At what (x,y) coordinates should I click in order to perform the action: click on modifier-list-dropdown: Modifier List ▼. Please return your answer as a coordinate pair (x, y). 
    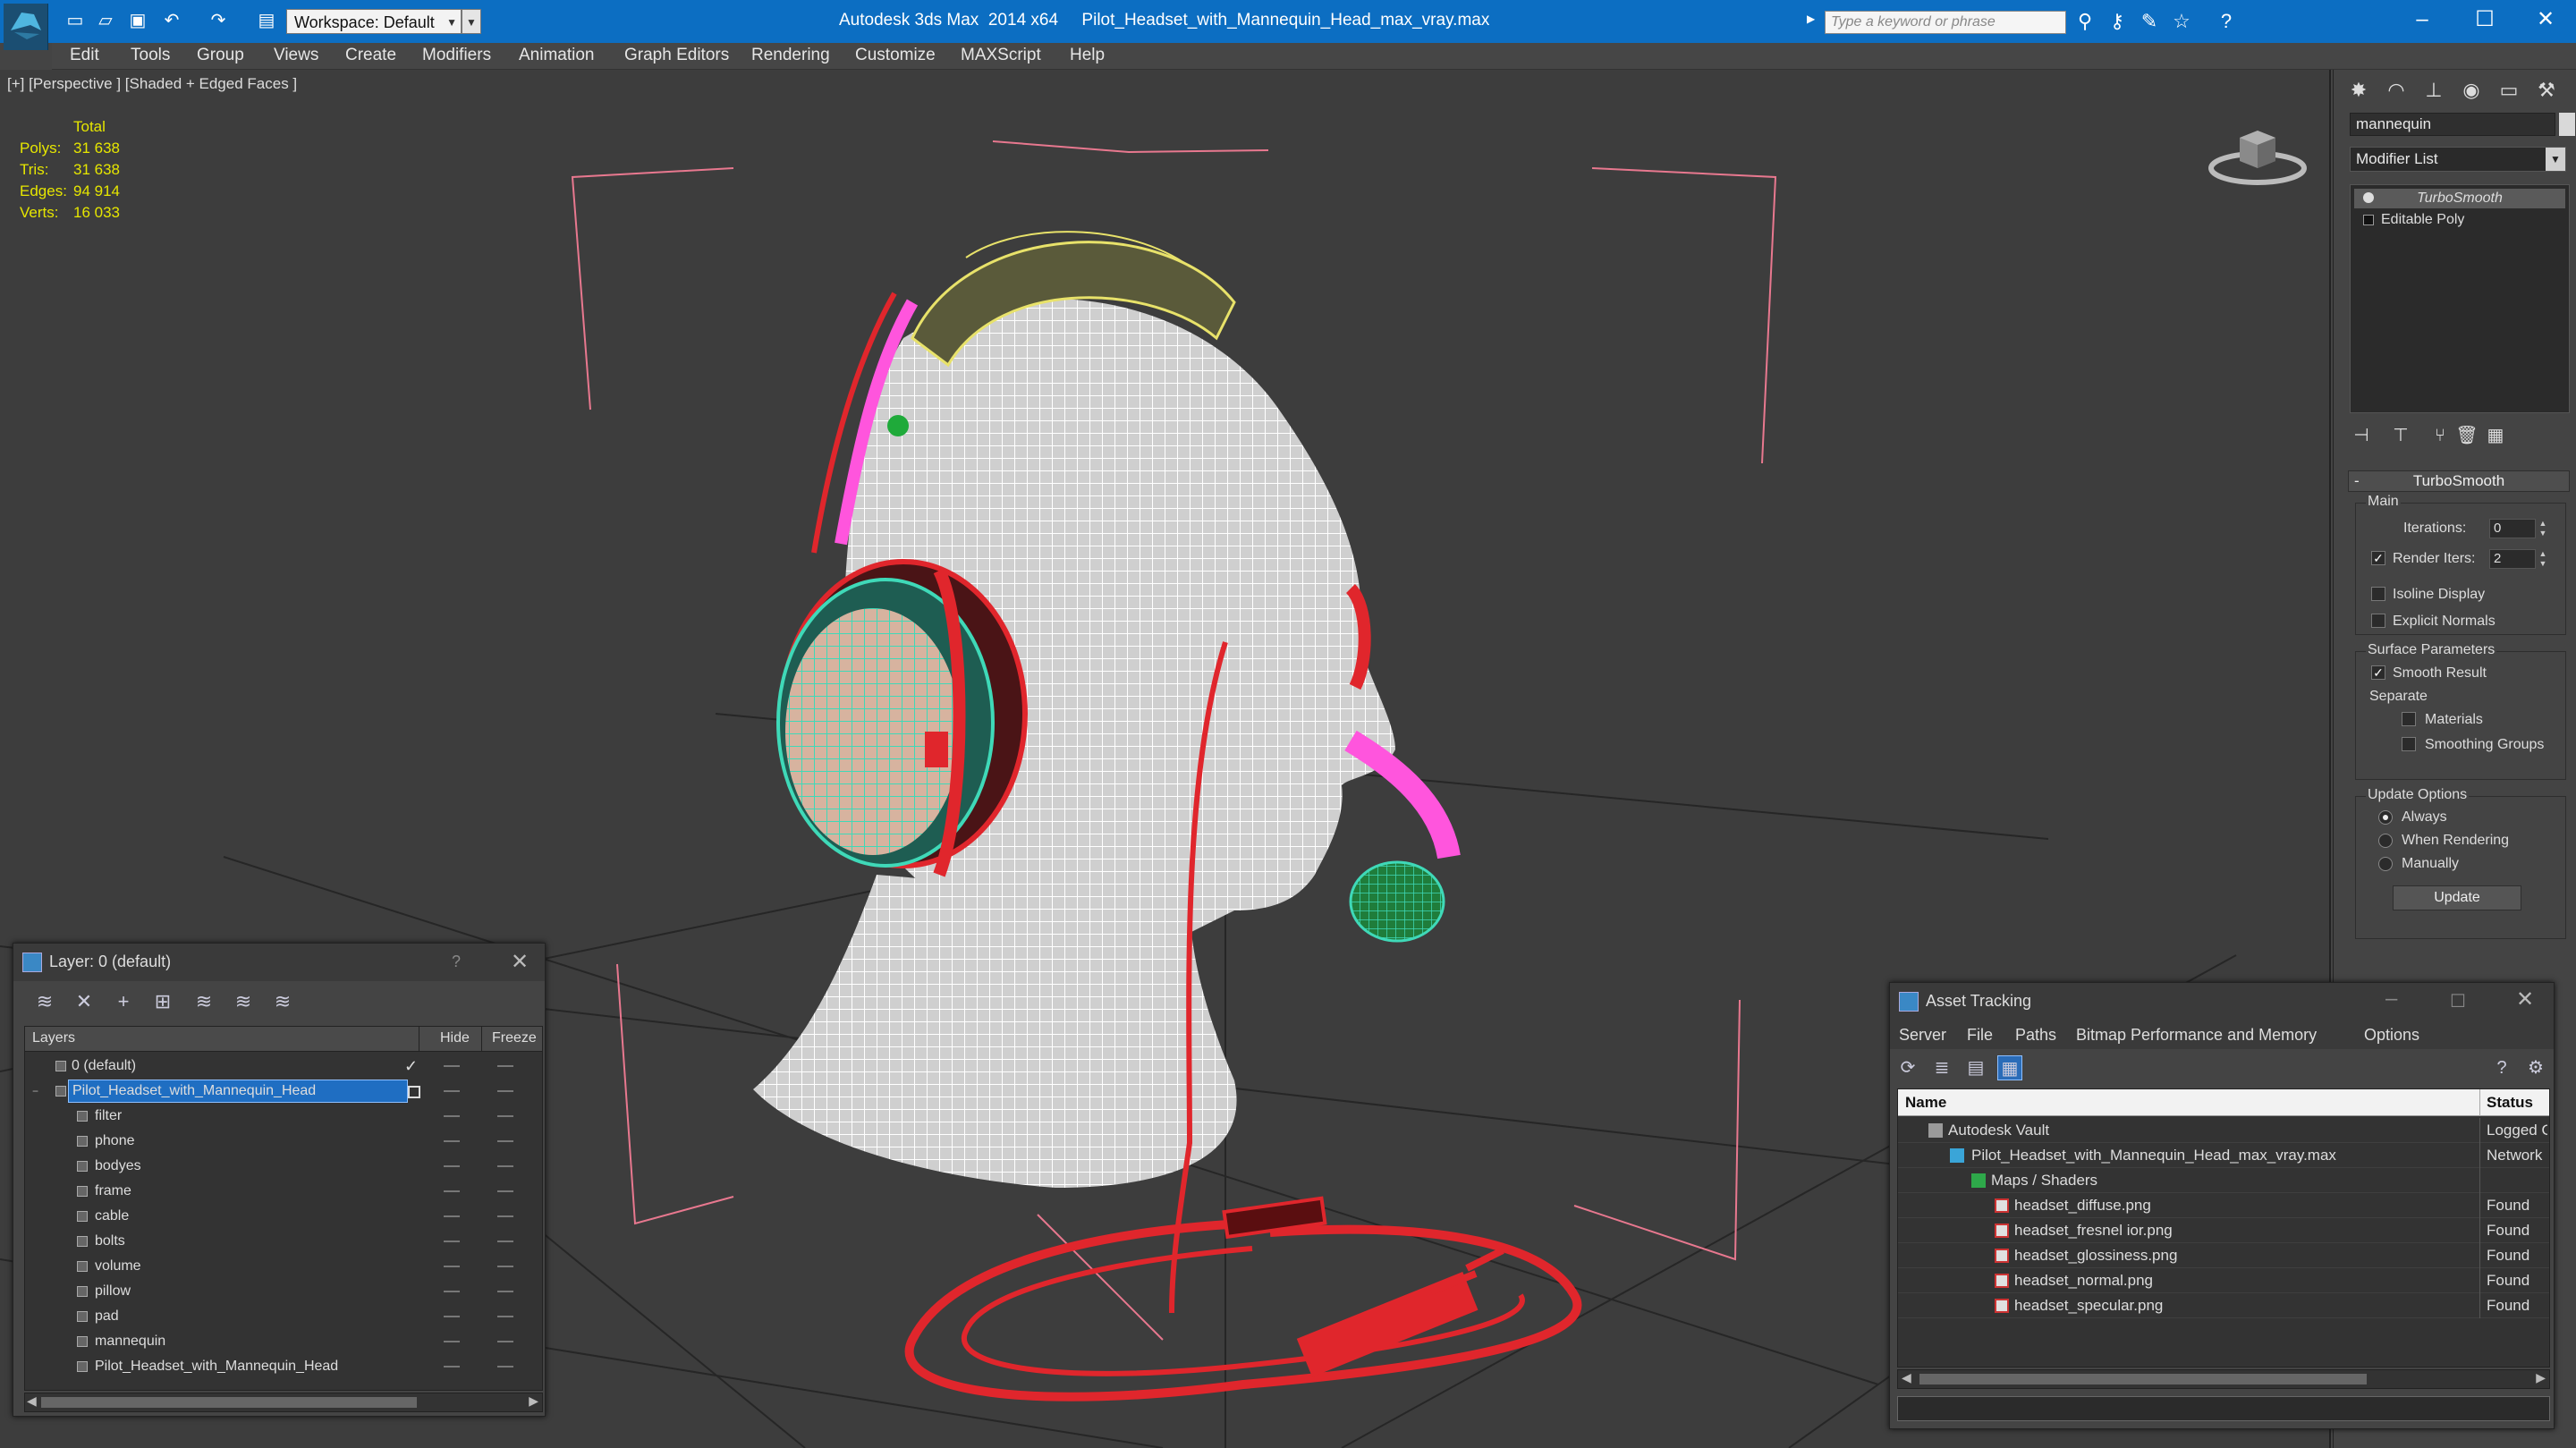
    Looking at the image, I should click on (2458, 159).